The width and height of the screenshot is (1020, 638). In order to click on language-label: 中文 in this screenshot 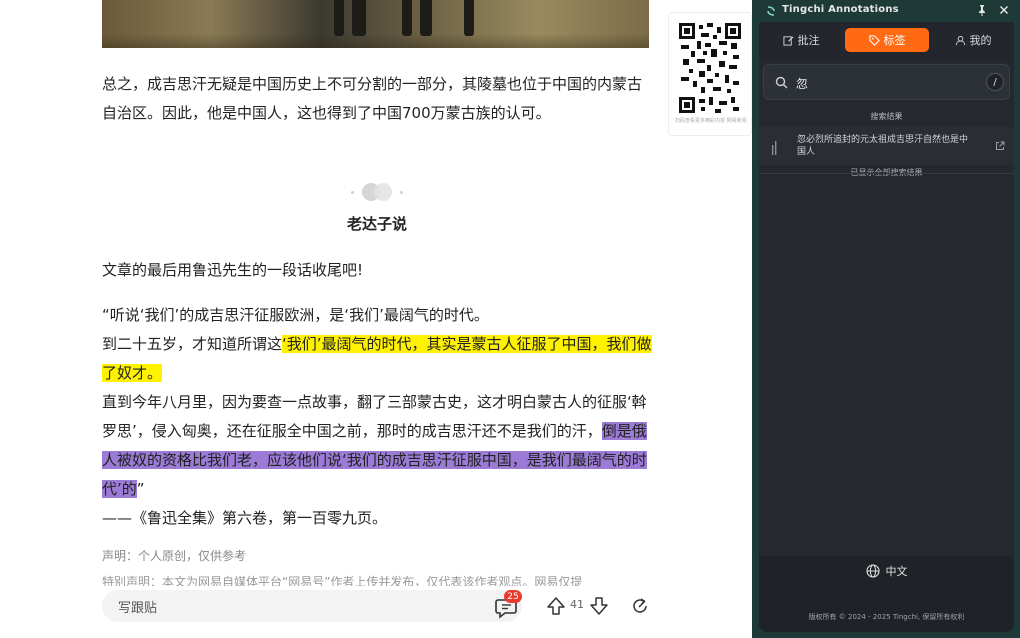, I will do `click(896, 571)`.